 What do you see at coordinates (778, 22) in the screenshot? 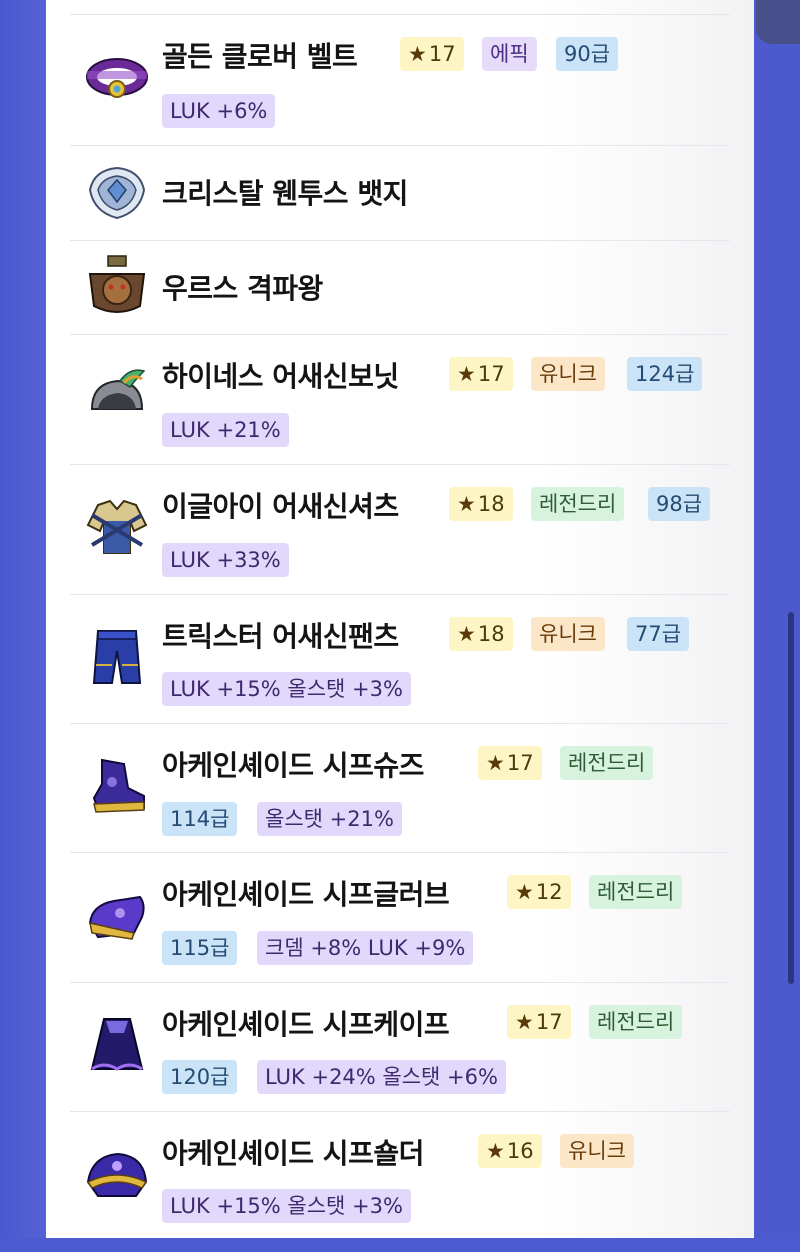
I see `floating-button-edge` at bounding box center [778, 22].